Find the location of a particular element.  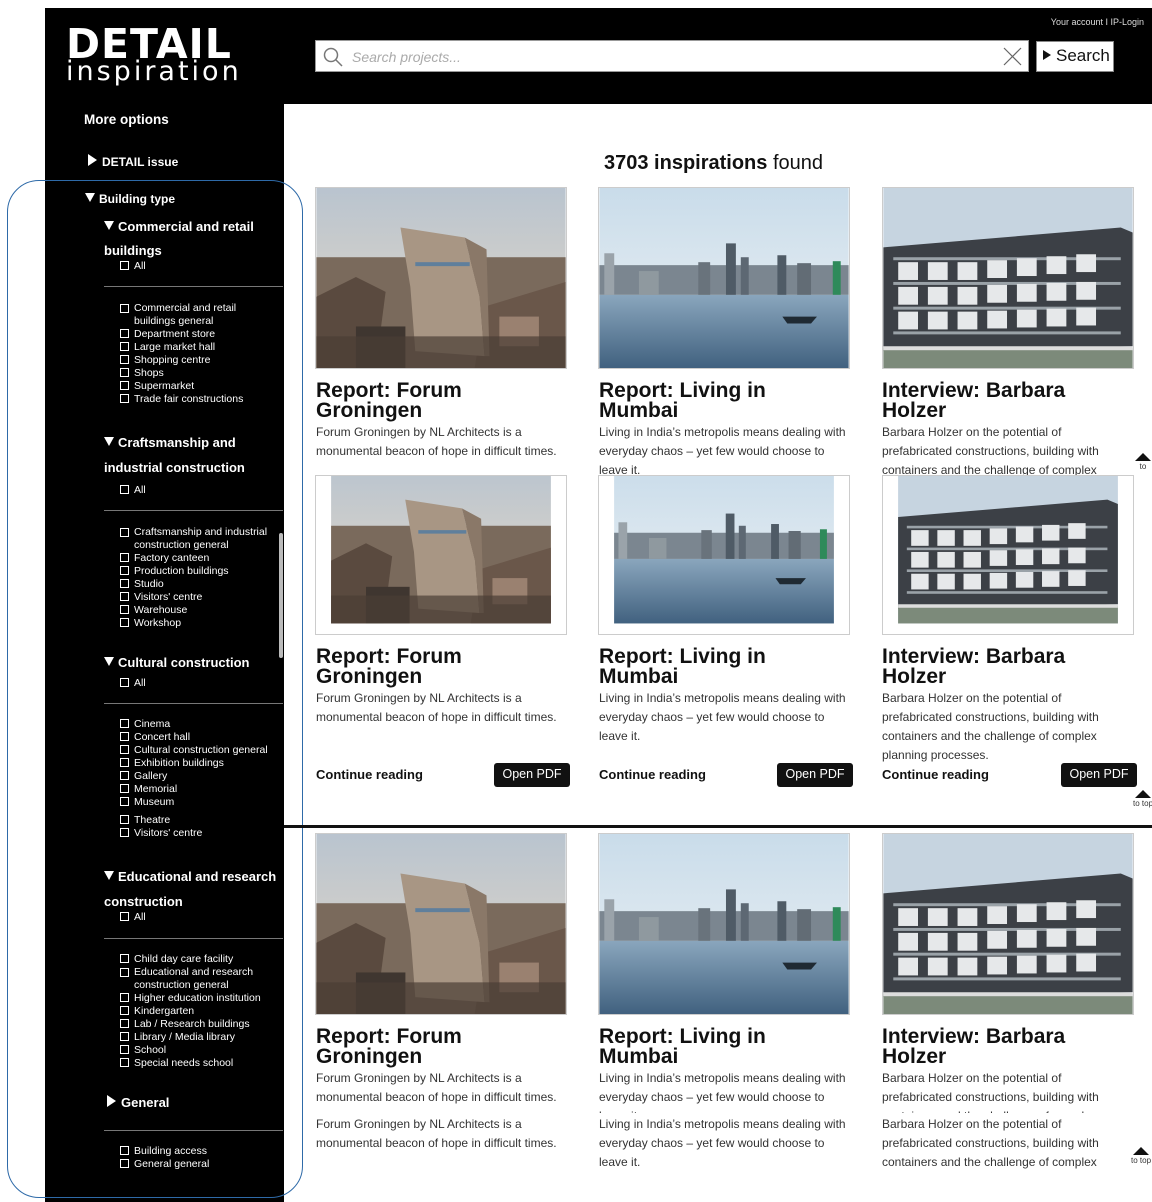

results-count: 3703 inspirations found is located at coordinates (713, 163).